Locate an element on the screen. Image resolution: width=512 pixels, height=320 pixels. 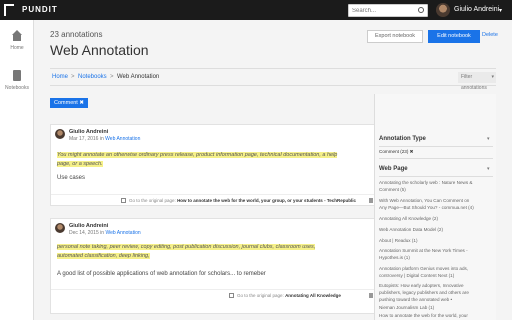
annotation-meta: Dec 14, 2015 in Web Annotation is located at coordinates (105, 233).